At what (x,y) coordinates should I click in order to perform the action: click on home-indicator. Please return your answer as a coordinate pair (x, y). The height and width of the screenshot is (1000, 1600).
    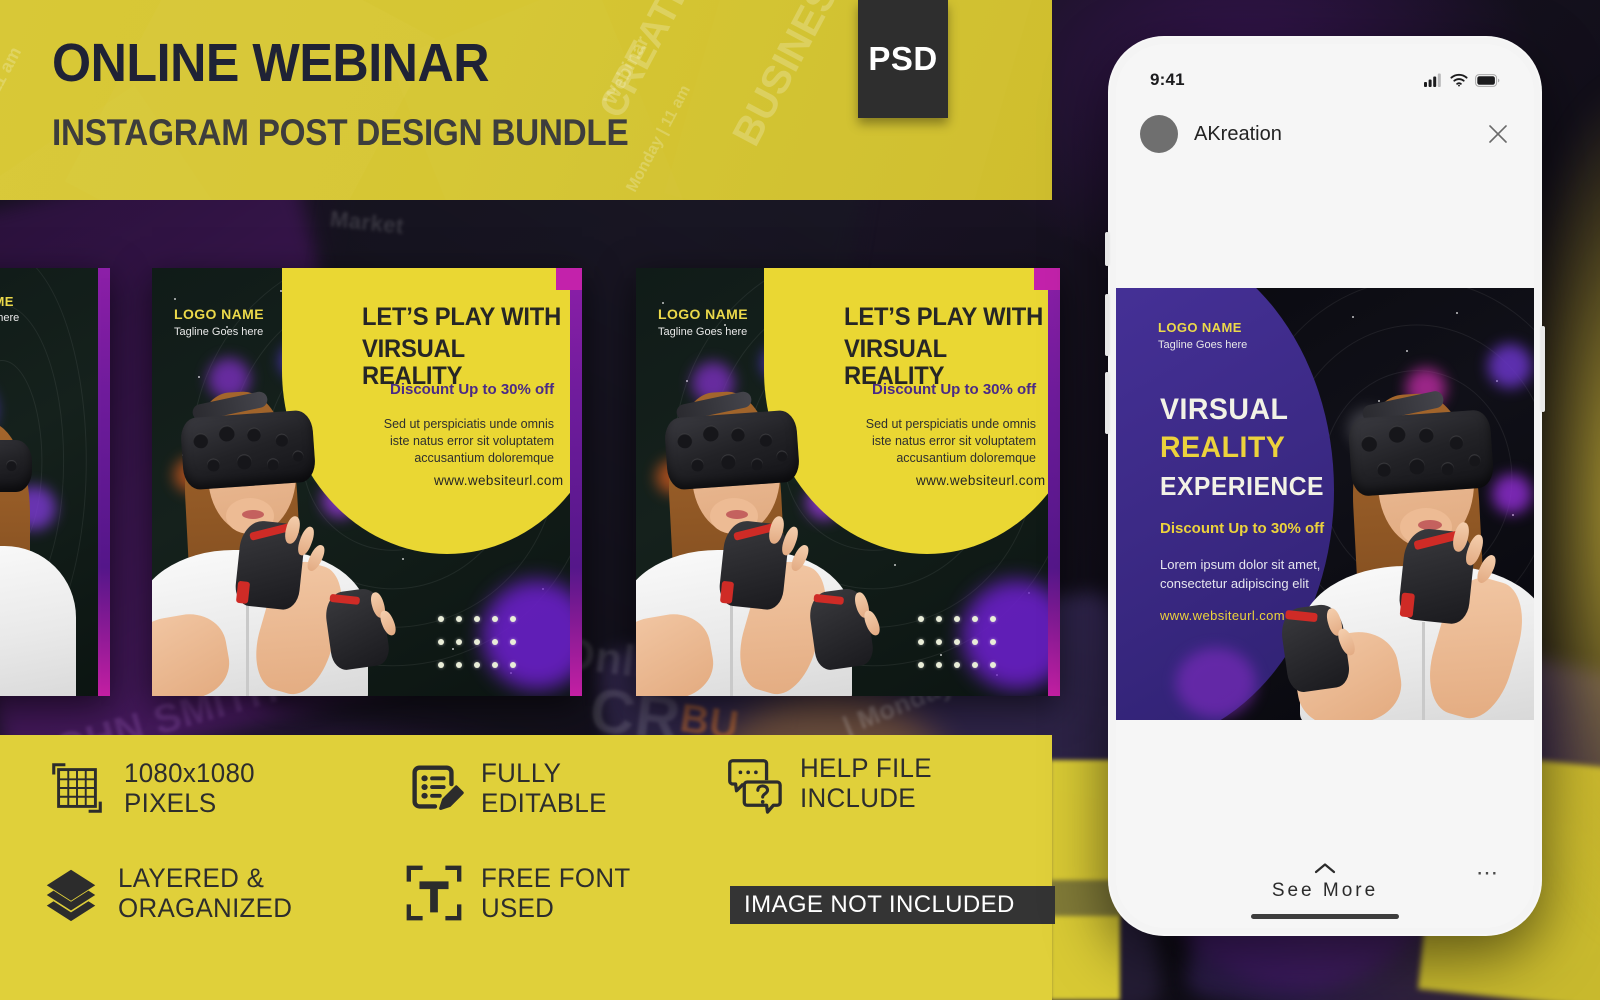
    Looking at the image, I should click on (1325, 916).